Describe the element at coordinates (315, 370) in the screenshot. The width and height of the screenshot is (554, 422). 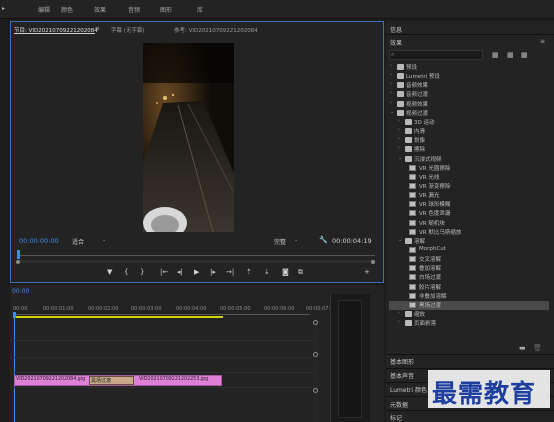
I see `timeline-vscroll` at that location.